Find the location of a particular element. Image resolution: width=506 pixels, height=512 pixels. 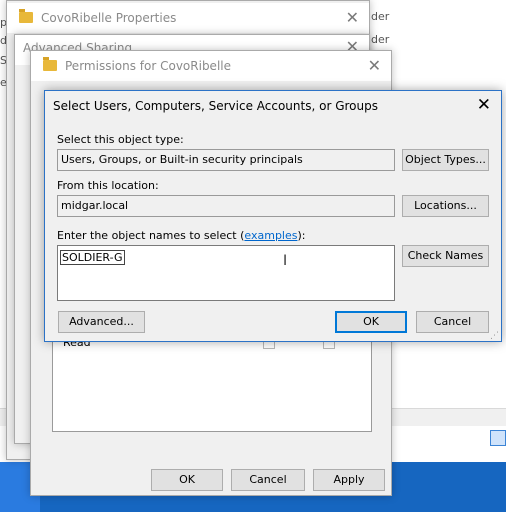

permission-list: Read is located at coordinates (212, 384).